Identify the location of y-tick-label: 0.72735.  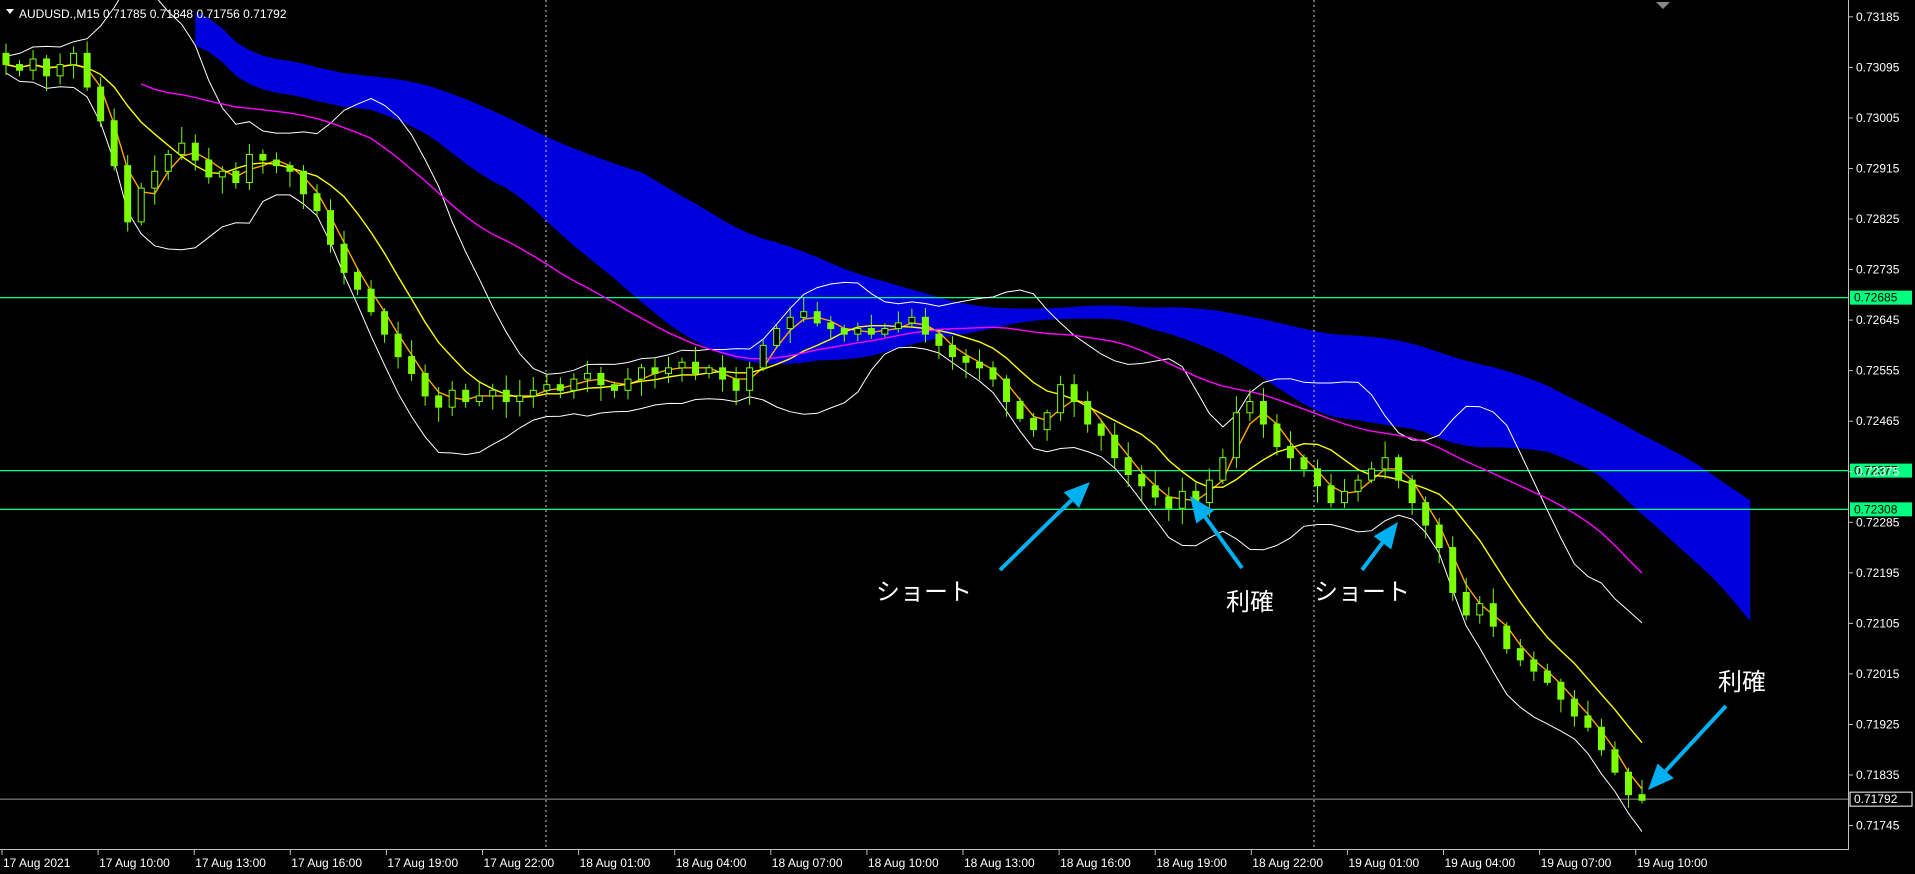
(1878, 270).